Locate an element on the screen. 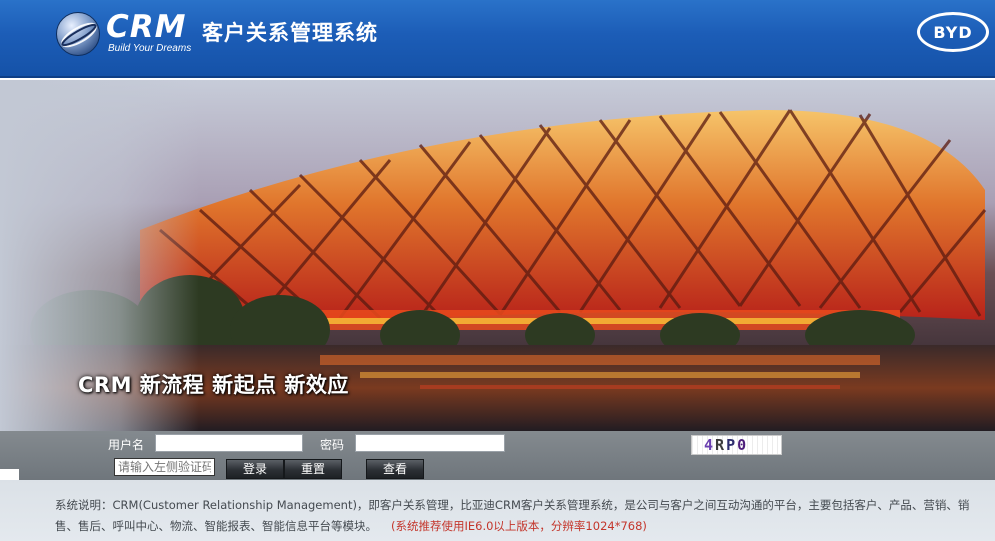 The width and height of the screenshot is (995, 541). browser-note: (系统推荐使用IE6.0以上版本，分辨率1024*768) is located at coordinates (519, 526).